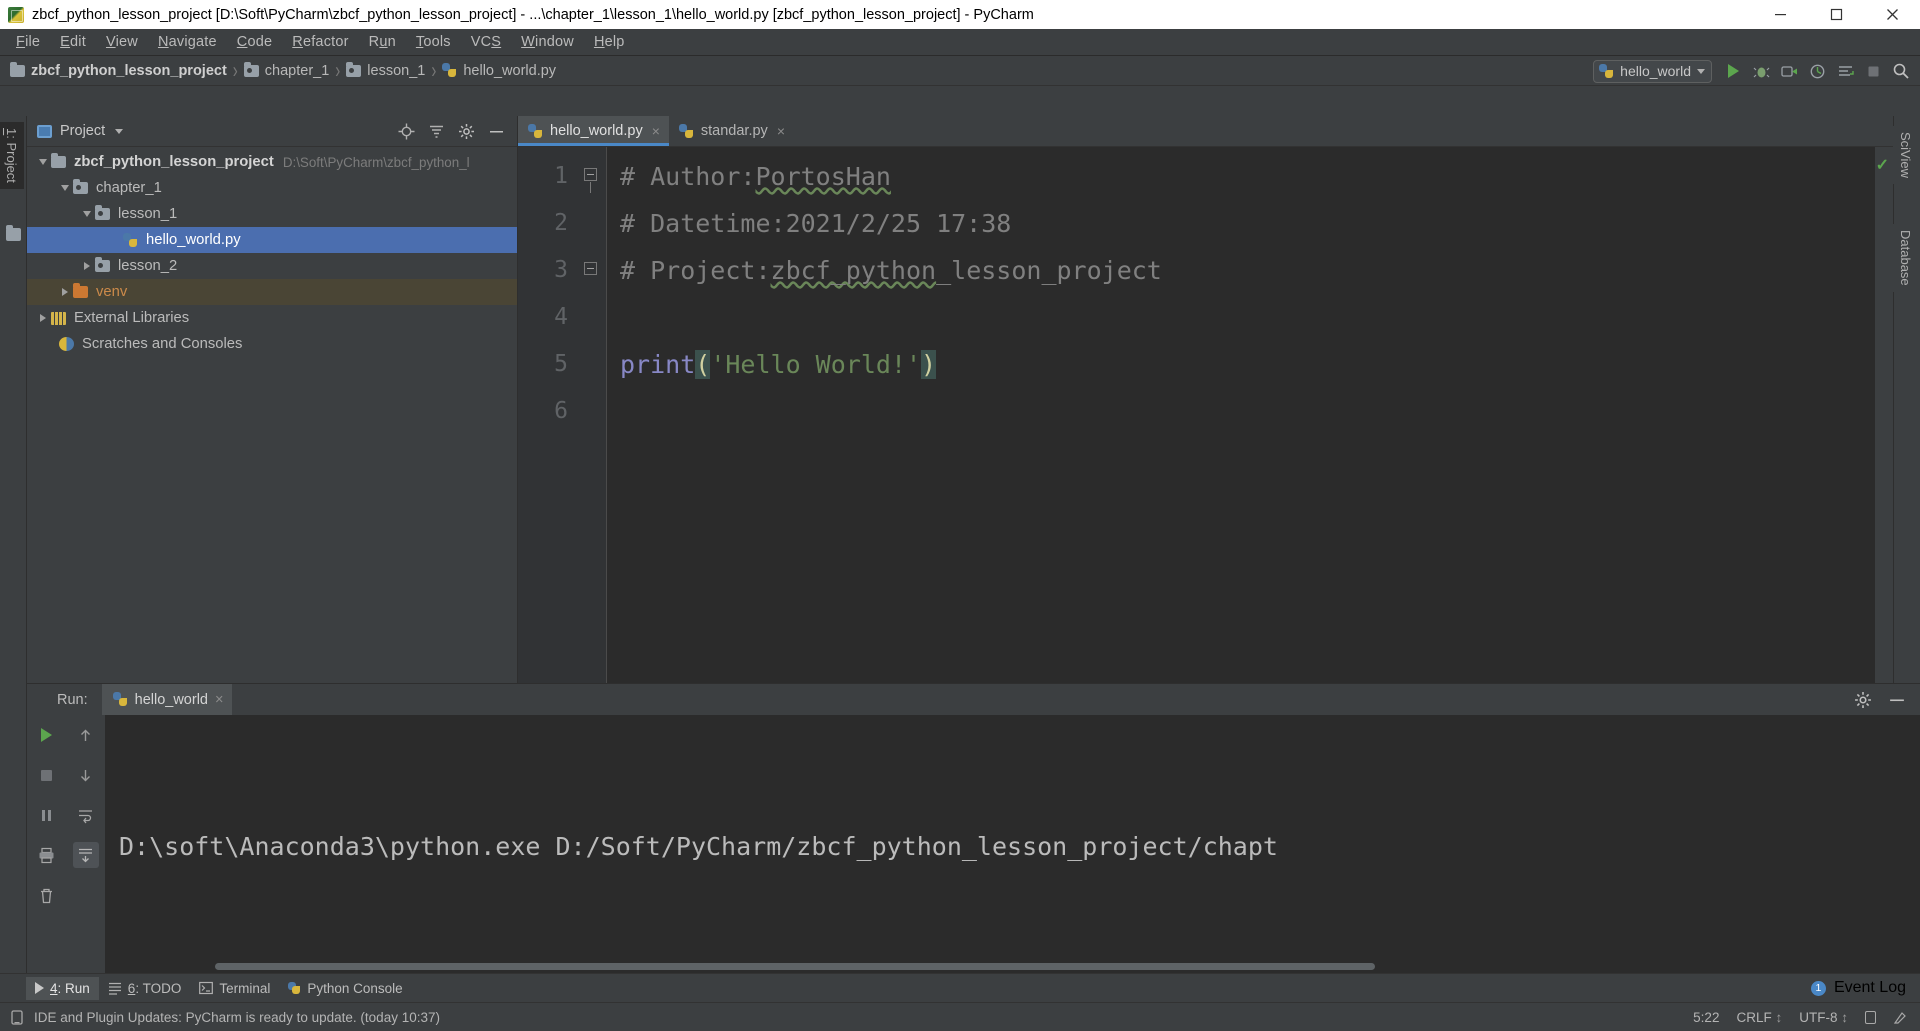  What do you see at coordinates (1761, 71) in the screenshot?
I see `debug-button` at bounding box center [1761, 71].